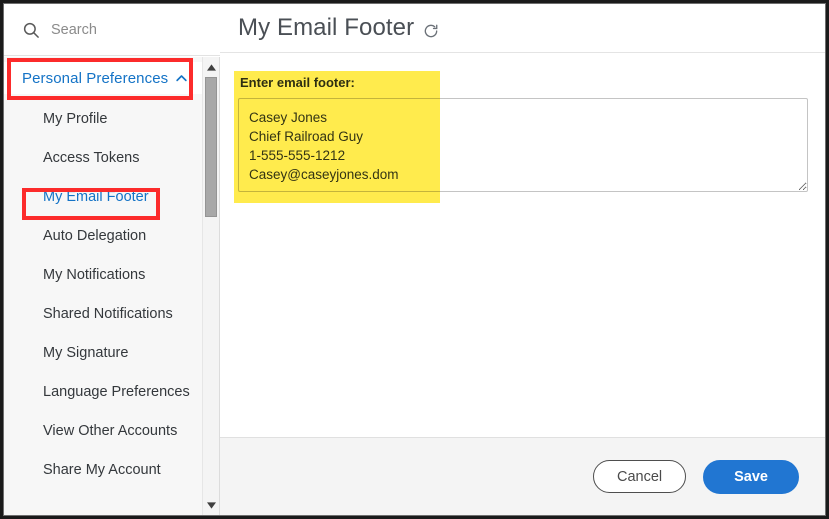  I want to click on scrollbar-down-button, so click(211, 505).